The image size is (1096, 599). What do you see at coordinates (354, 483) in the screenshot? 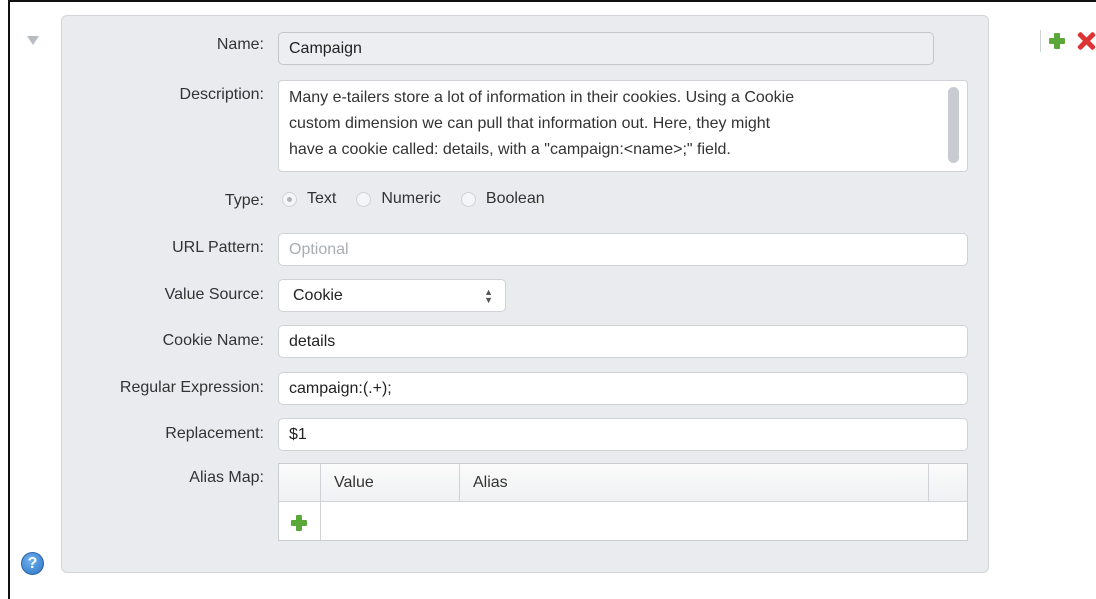
I see `column-header-value: Value` at bounding box center [354, 483].